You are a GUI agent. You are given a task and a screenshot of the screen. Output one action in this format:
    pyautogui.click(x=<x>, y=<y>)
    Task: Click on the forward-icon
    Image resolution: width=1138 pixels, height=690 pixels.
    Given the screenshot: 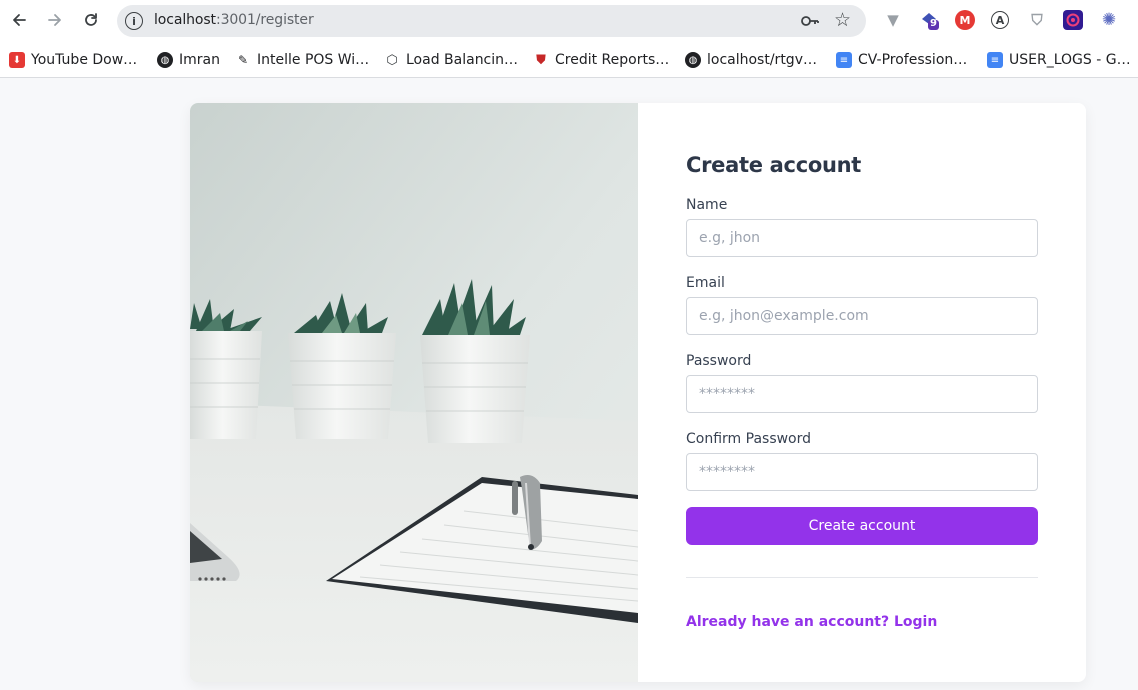 What is the action you would take?
    pyautogui.click(x=55, y=20)
    